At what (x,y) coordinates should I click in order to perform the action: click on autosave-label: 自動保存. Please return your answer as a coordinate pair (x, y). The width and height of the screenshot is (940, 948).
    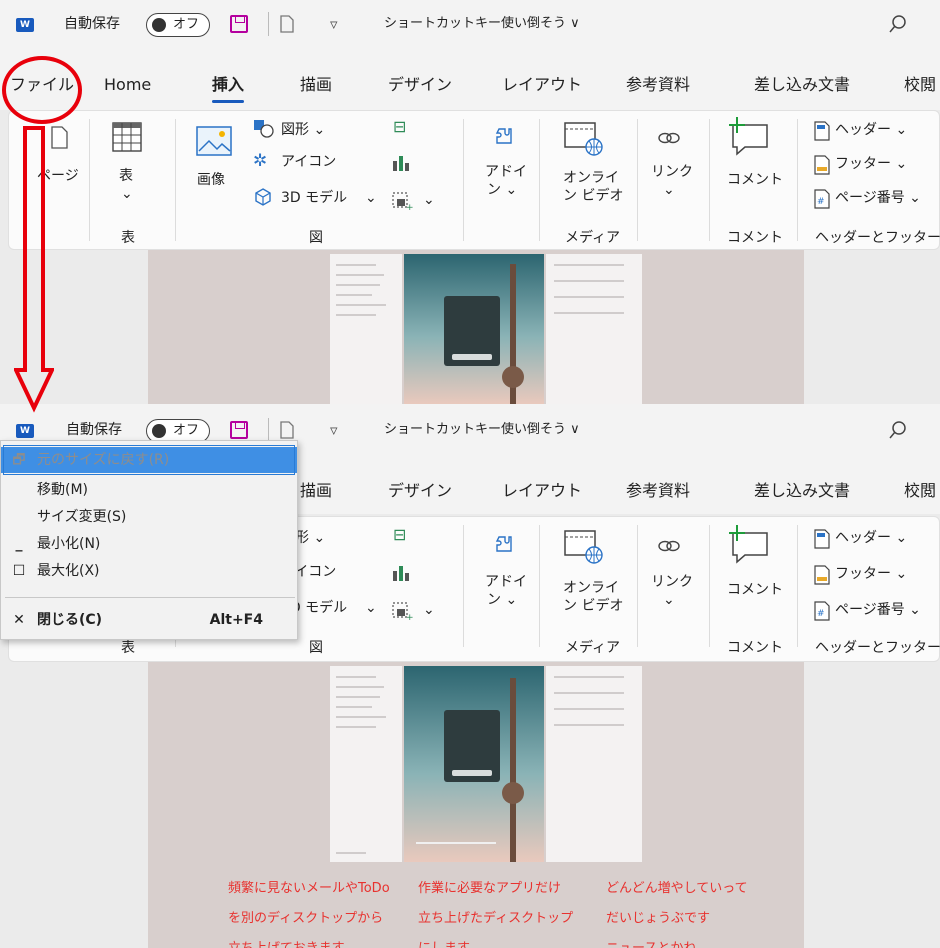
    Looking at the image, I should click on (94, 430).